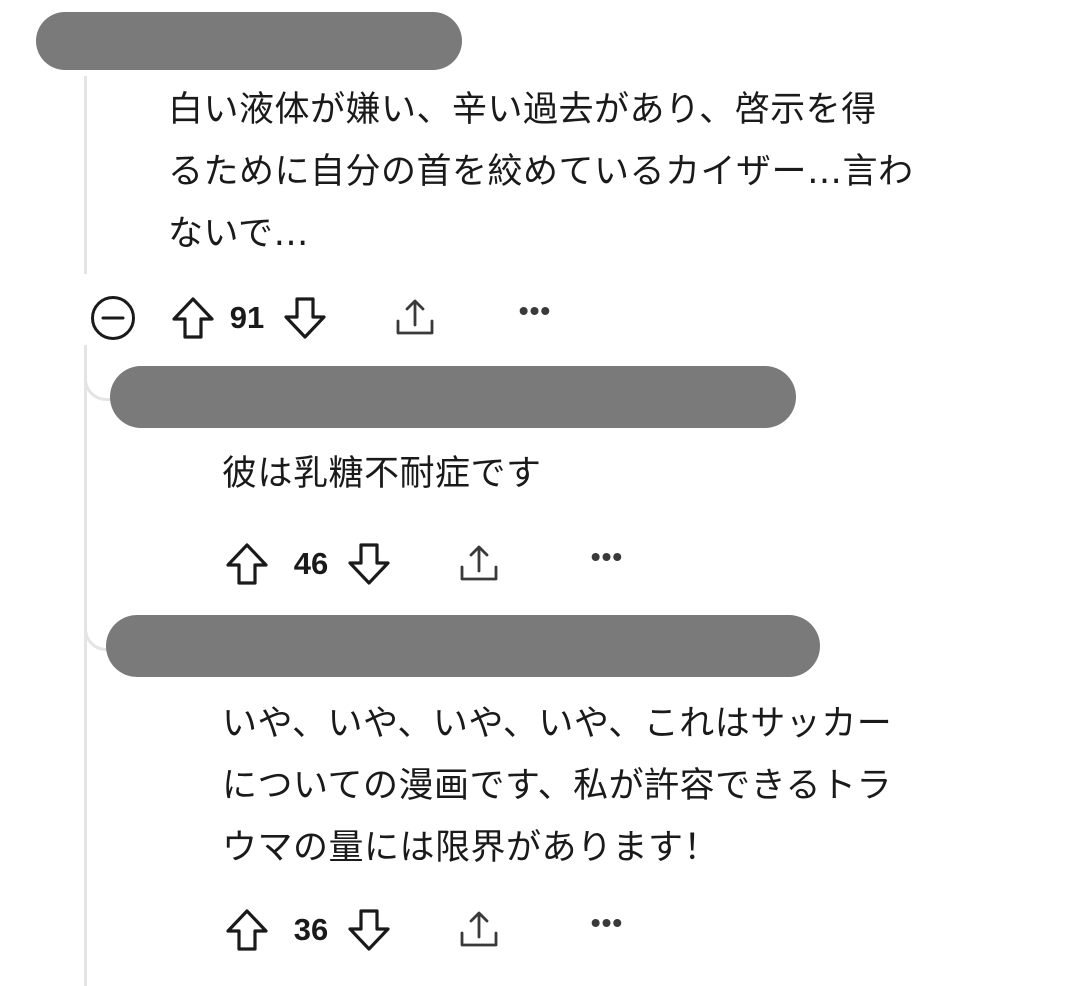 This screenshot has width=1080, height=986. I want to click on vote-count: 91, so click(247, 317).